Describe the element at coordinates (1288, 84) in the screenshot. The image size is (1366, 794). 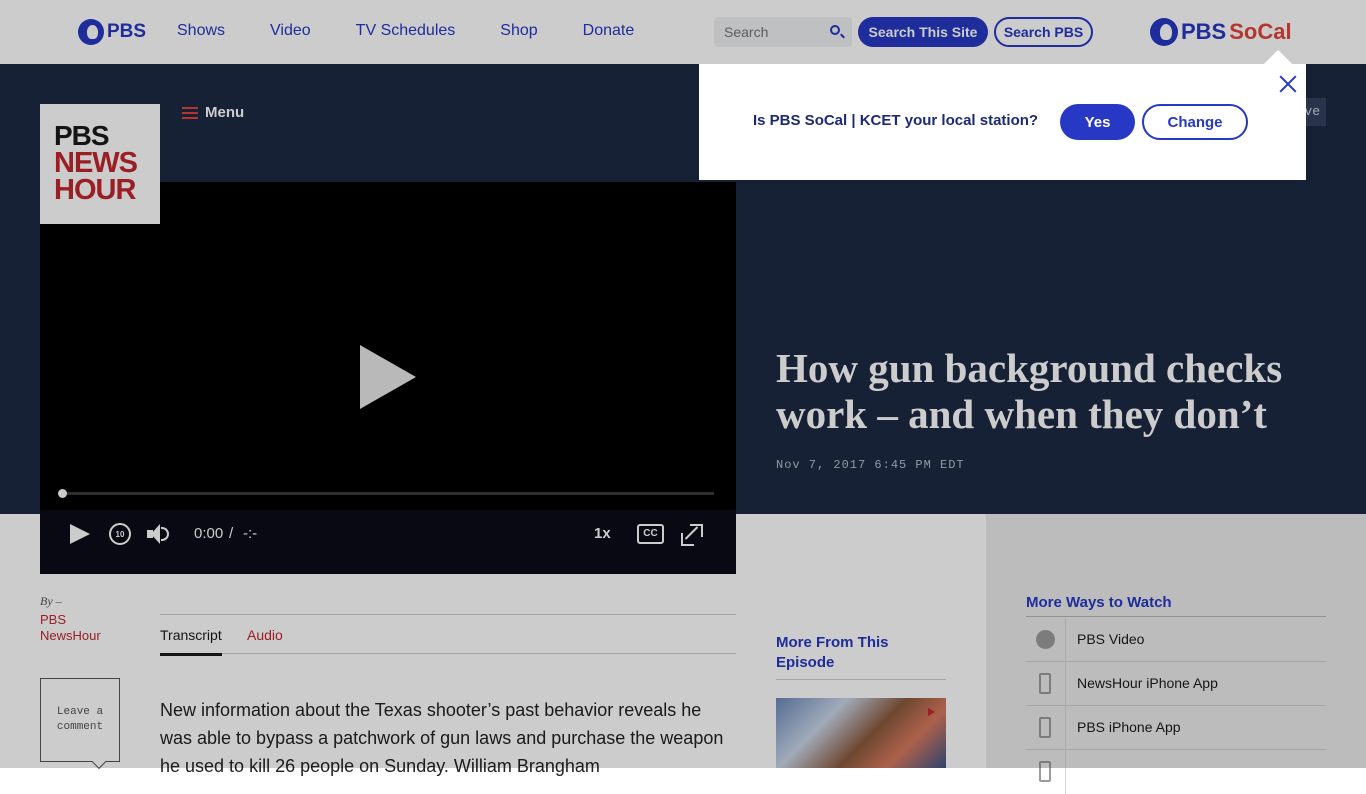
I see `close-icon` at that location.